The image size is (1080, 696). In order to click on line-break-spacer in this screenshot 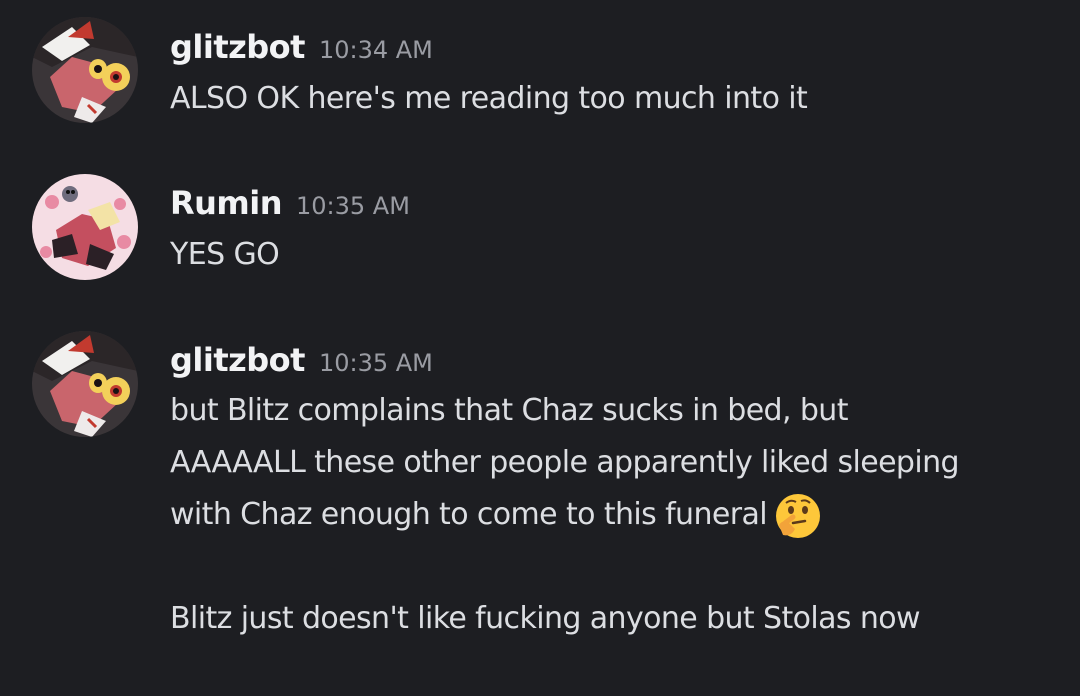, I will do `click(610, 567)`.